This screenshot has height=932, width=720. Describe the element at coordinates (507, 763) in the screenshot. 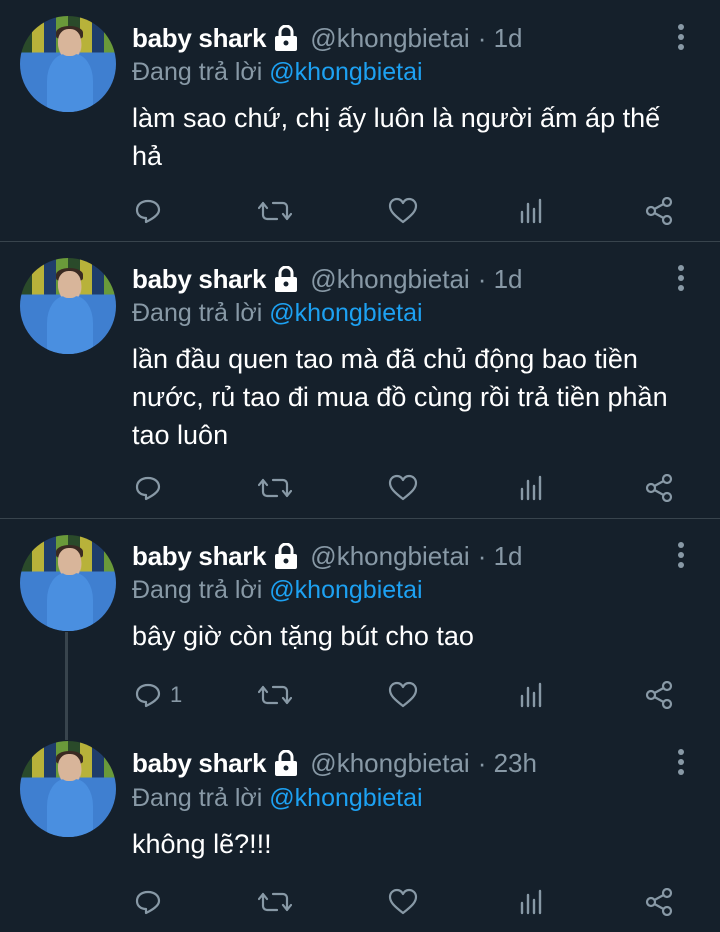

I see `timestamp: · 23h` at that location.